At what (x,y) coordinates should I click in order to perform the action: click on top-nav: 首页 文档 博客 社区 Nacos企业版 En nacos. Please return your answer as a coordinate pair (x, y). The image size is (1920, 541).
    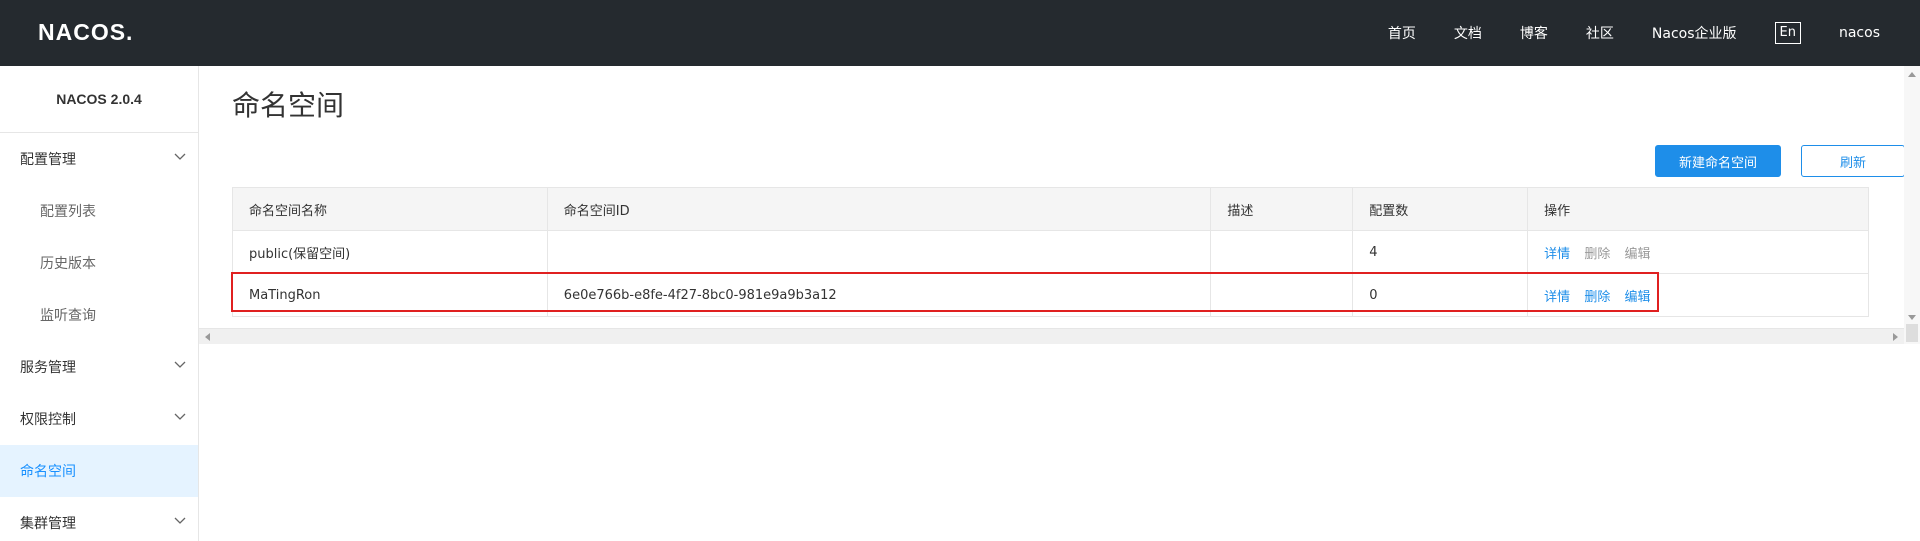
    Looking at the image, I should click on (1615, 33).